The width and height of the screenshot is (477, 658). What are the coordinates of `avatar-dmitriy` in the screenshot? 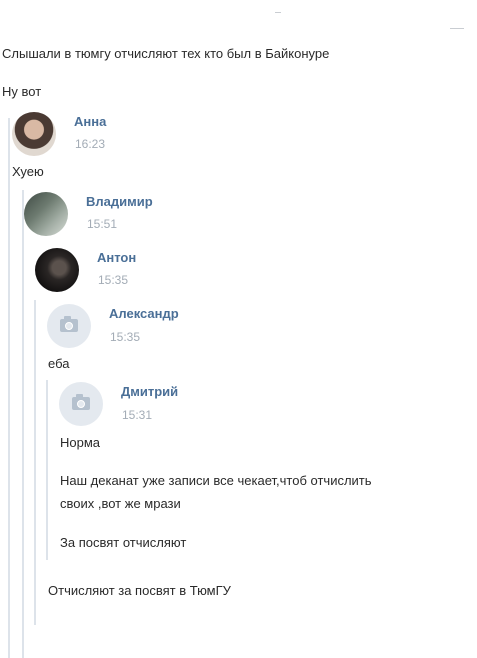 It's located at (81, 404).